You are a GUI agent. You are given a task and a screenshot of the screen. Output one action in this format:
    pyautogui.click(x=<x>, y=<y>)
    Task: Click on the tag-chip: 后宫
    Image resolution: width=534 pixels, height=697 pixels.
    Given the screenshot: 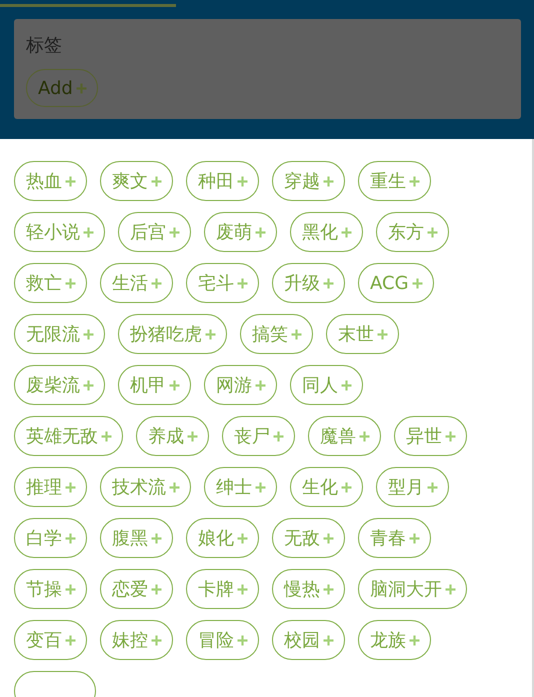 What is the action you would take?
    pyautogui.click(x=154, y=232)
    